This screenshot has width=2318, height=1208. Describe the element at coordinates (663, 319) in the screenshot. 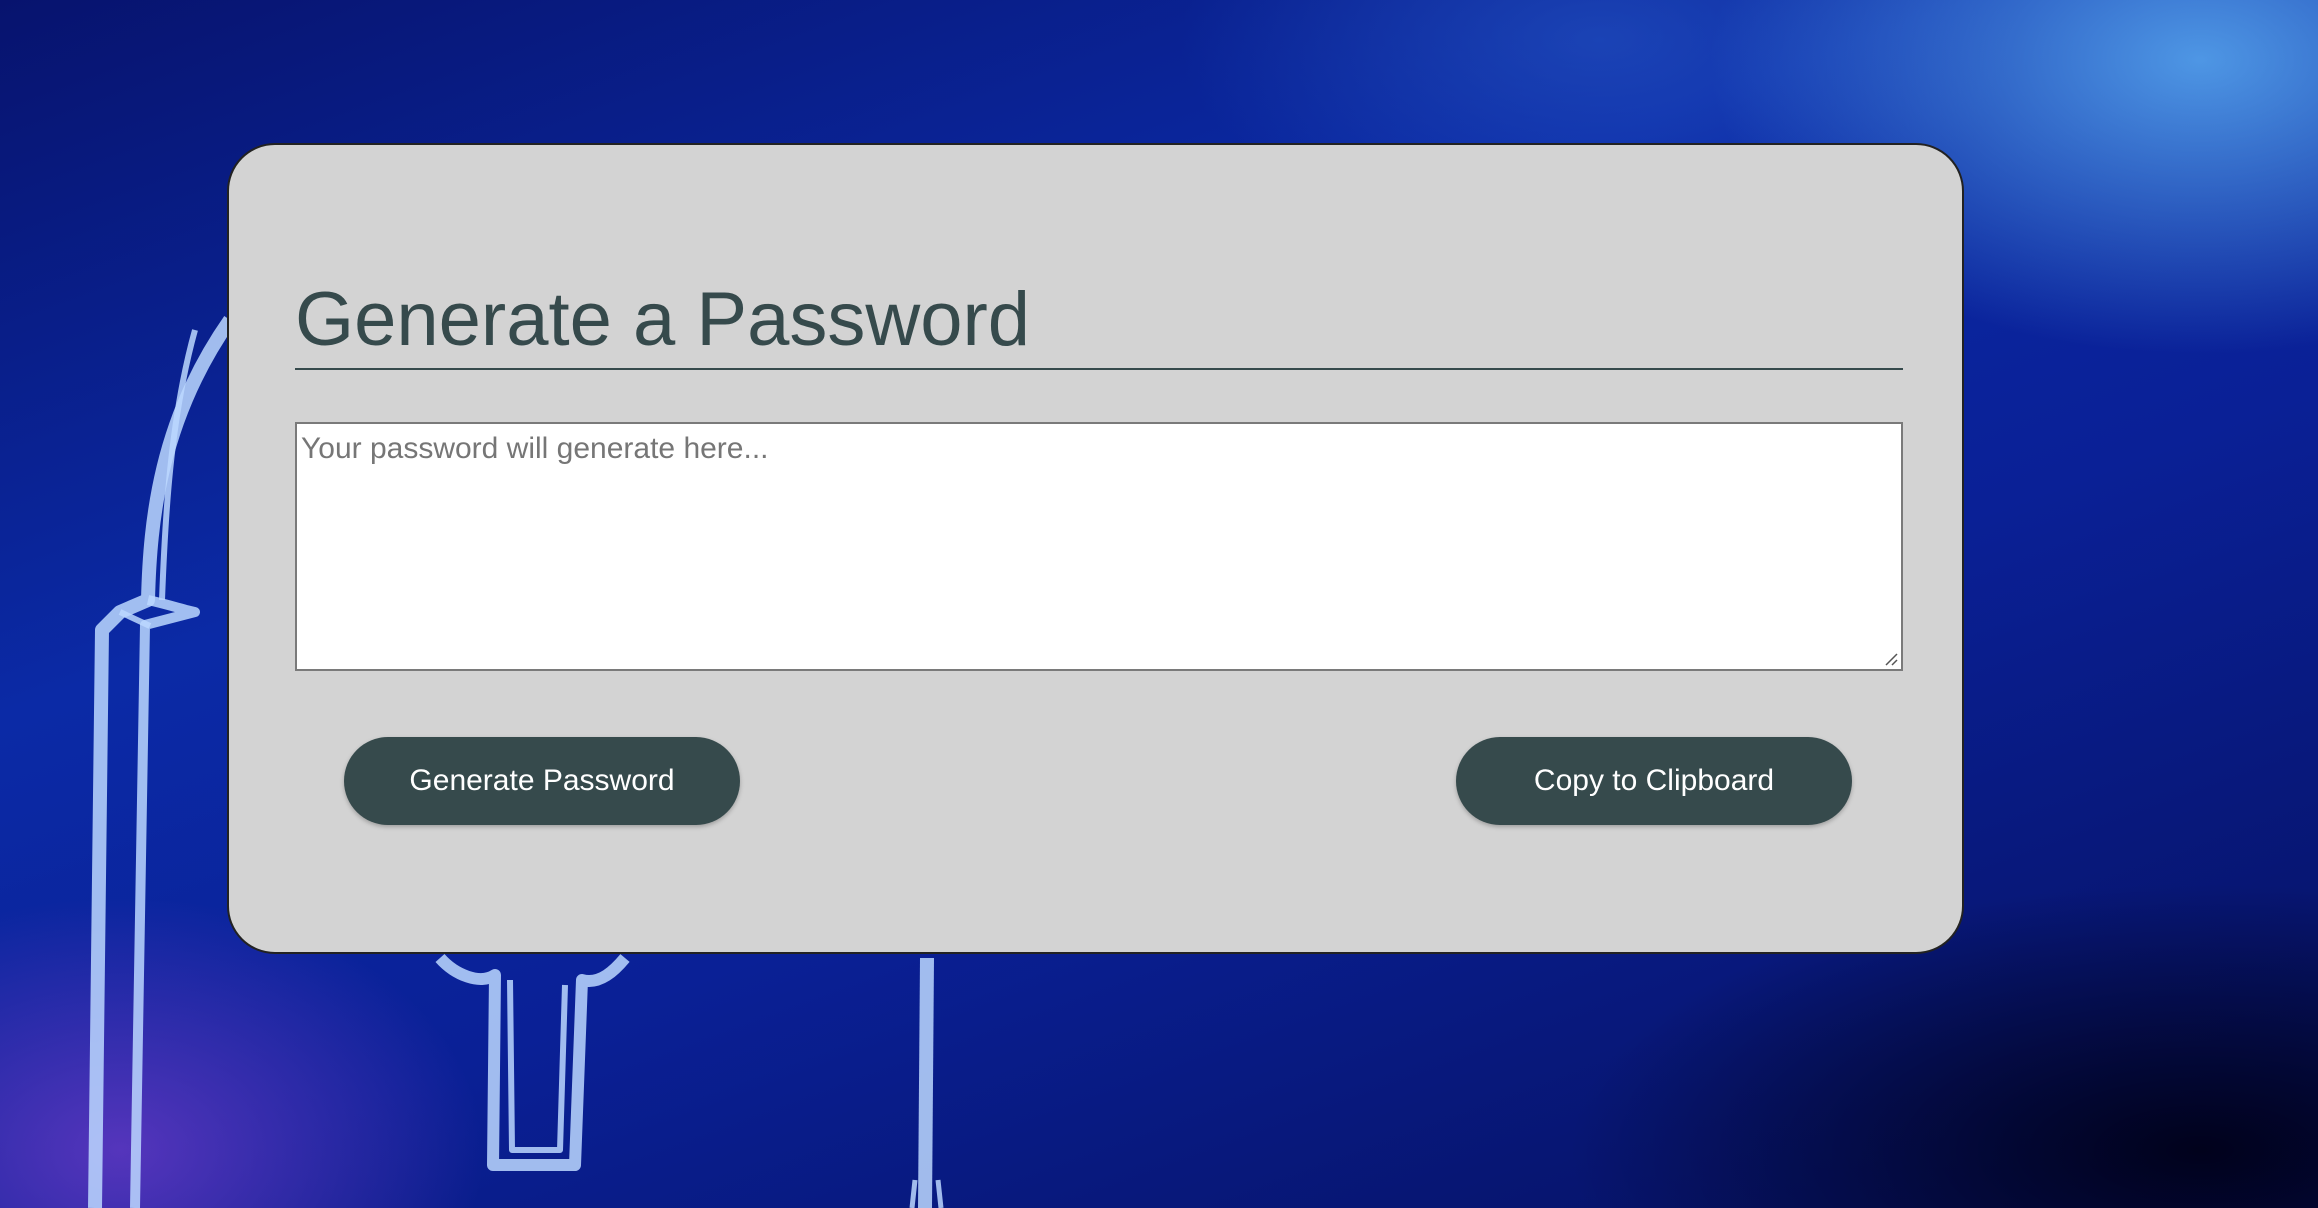

I see `page-title: Generate a Password` at that location.